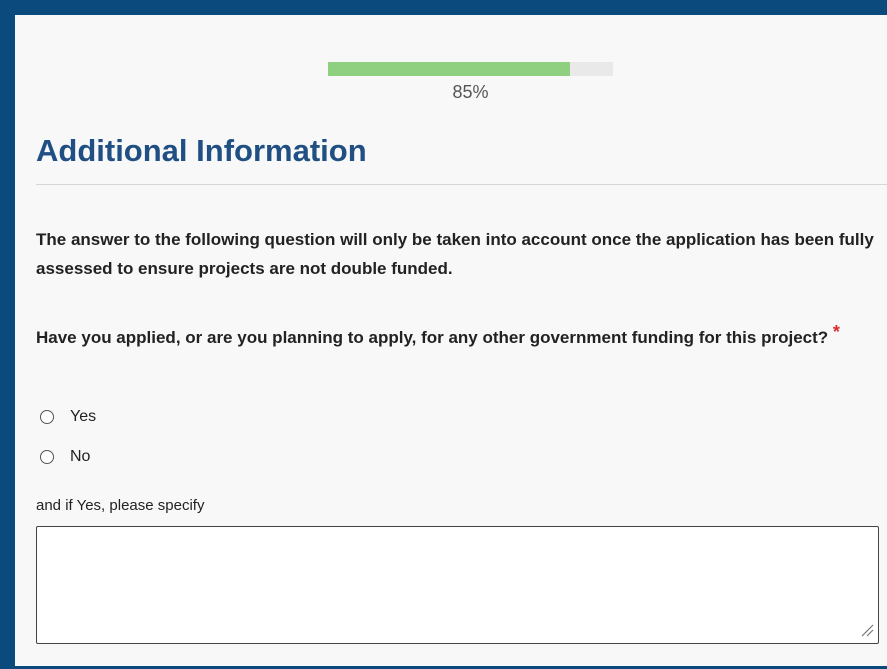 The width and height of the screenshot is (887, 669). I want to click on progress-percent: 85%, so click(470, 92).